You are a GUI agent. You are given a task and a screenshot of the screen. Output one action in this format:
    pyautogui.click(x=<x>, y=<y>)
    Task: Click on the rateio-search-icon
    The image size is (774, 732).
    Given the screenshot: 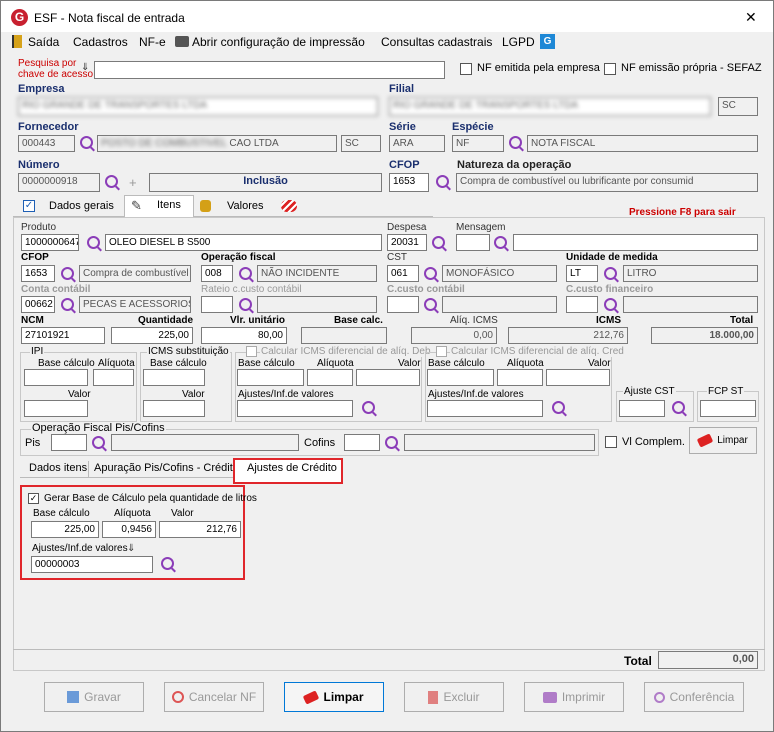 What is the action you would take?
    pyautogui.click(x=245, y=304)
    